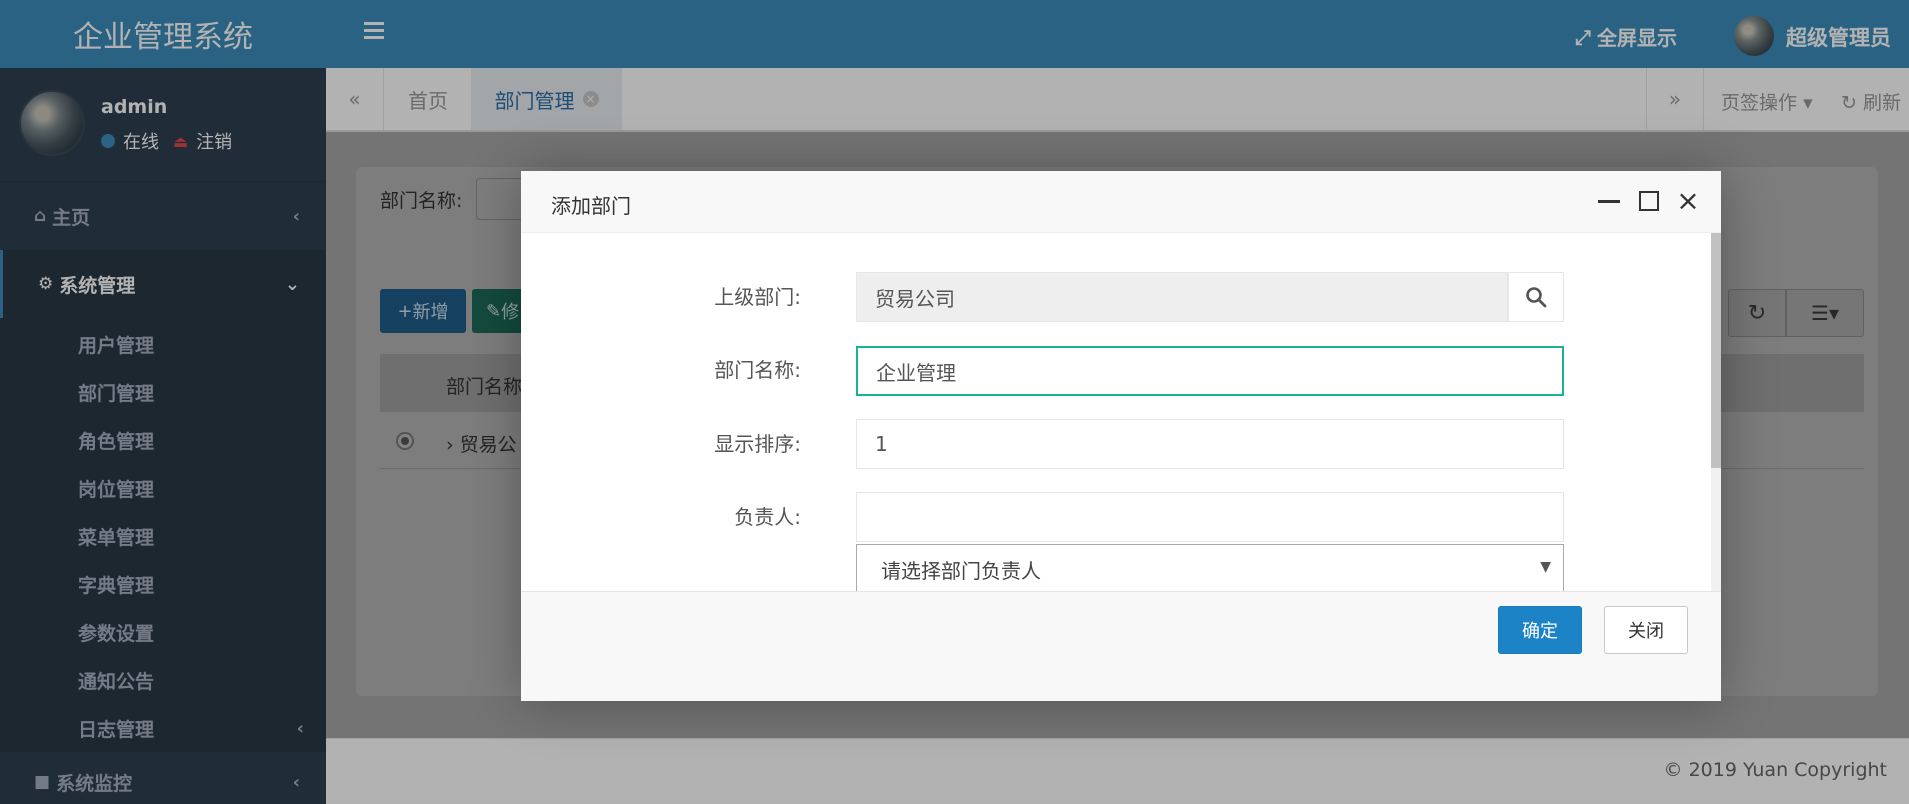 This screenshot has height=804, width=1909. What do you see at coordinates (757, 444) in the screenshot?
I see `display-order-label: 显示排序:` at bounding box center [757, 444].